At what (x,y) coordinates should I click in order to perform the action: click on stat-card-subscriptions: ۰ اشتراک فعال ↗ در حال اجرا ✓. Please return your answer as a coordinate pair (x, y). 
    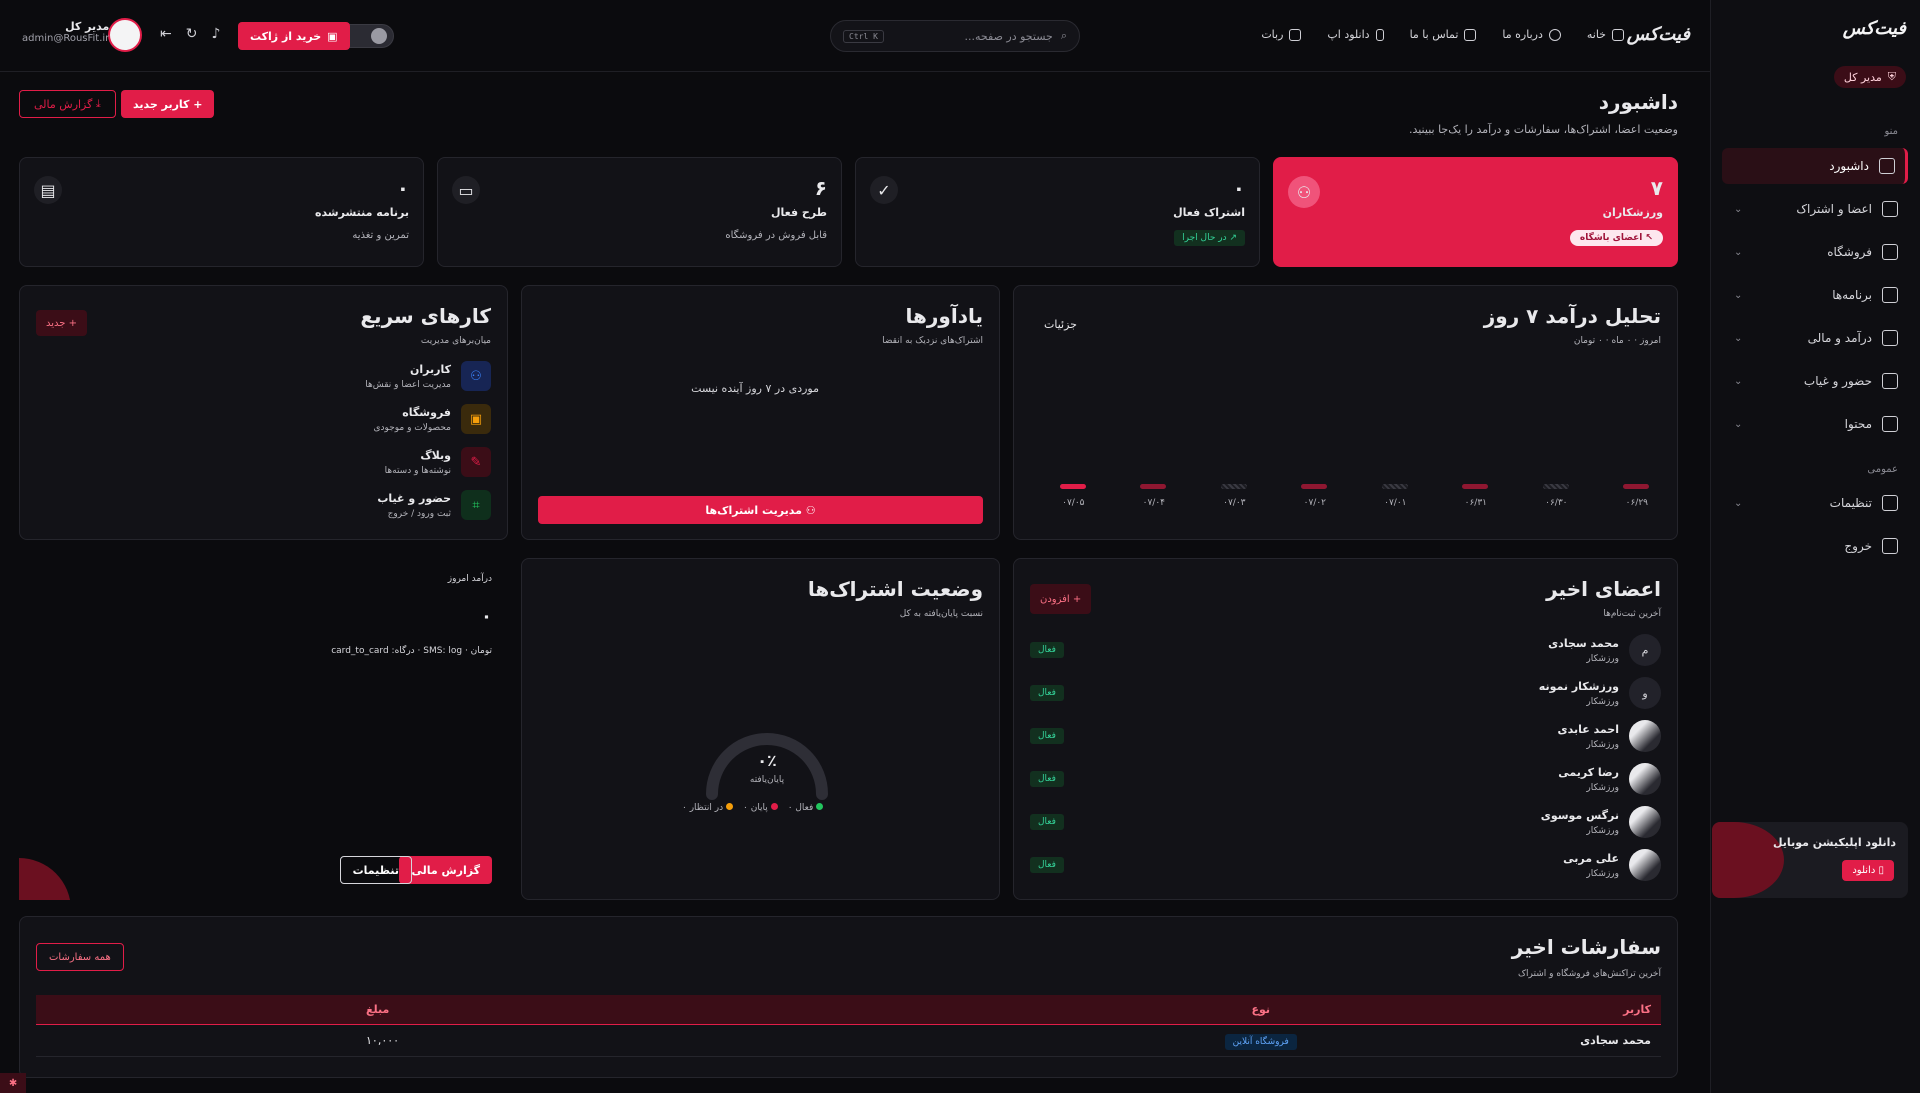
    Looking at the image, I should click on (1057, 212).